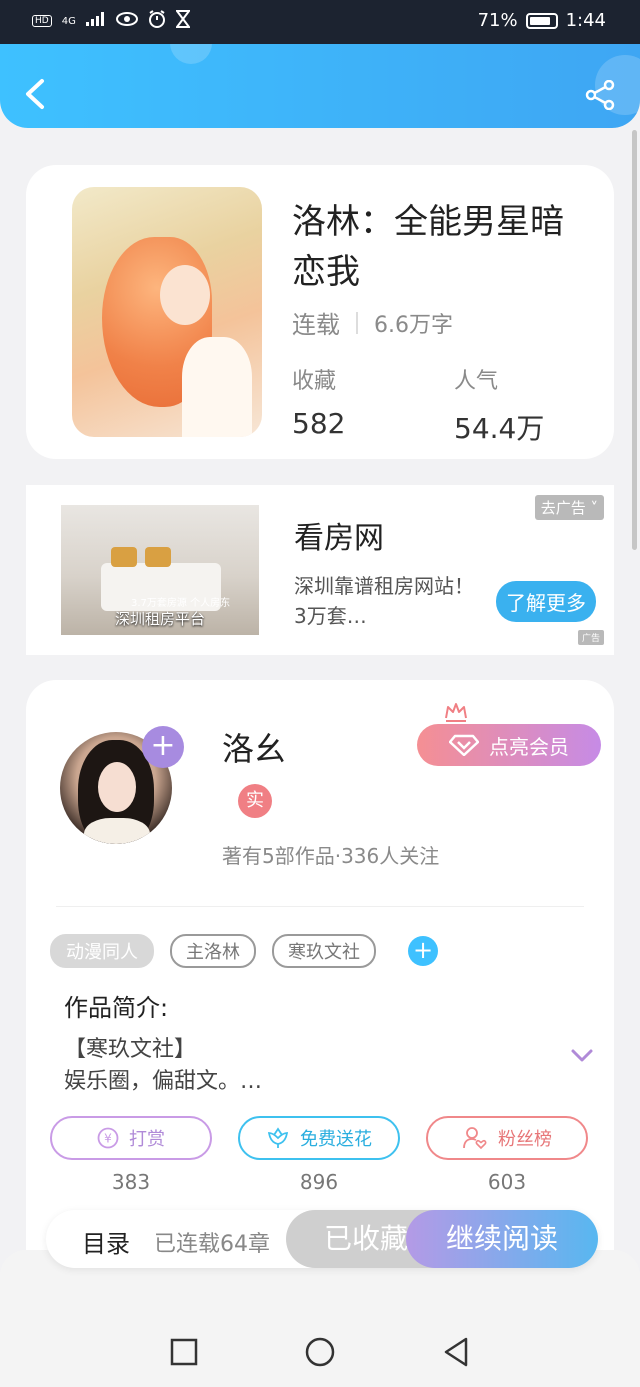 The height and width of the screenshot is (1387, 640). What do you see at coordinates (324, 951) in the screenshot?
I see `tag-chip: 寒玖文社` at bounding box center [324, 951].